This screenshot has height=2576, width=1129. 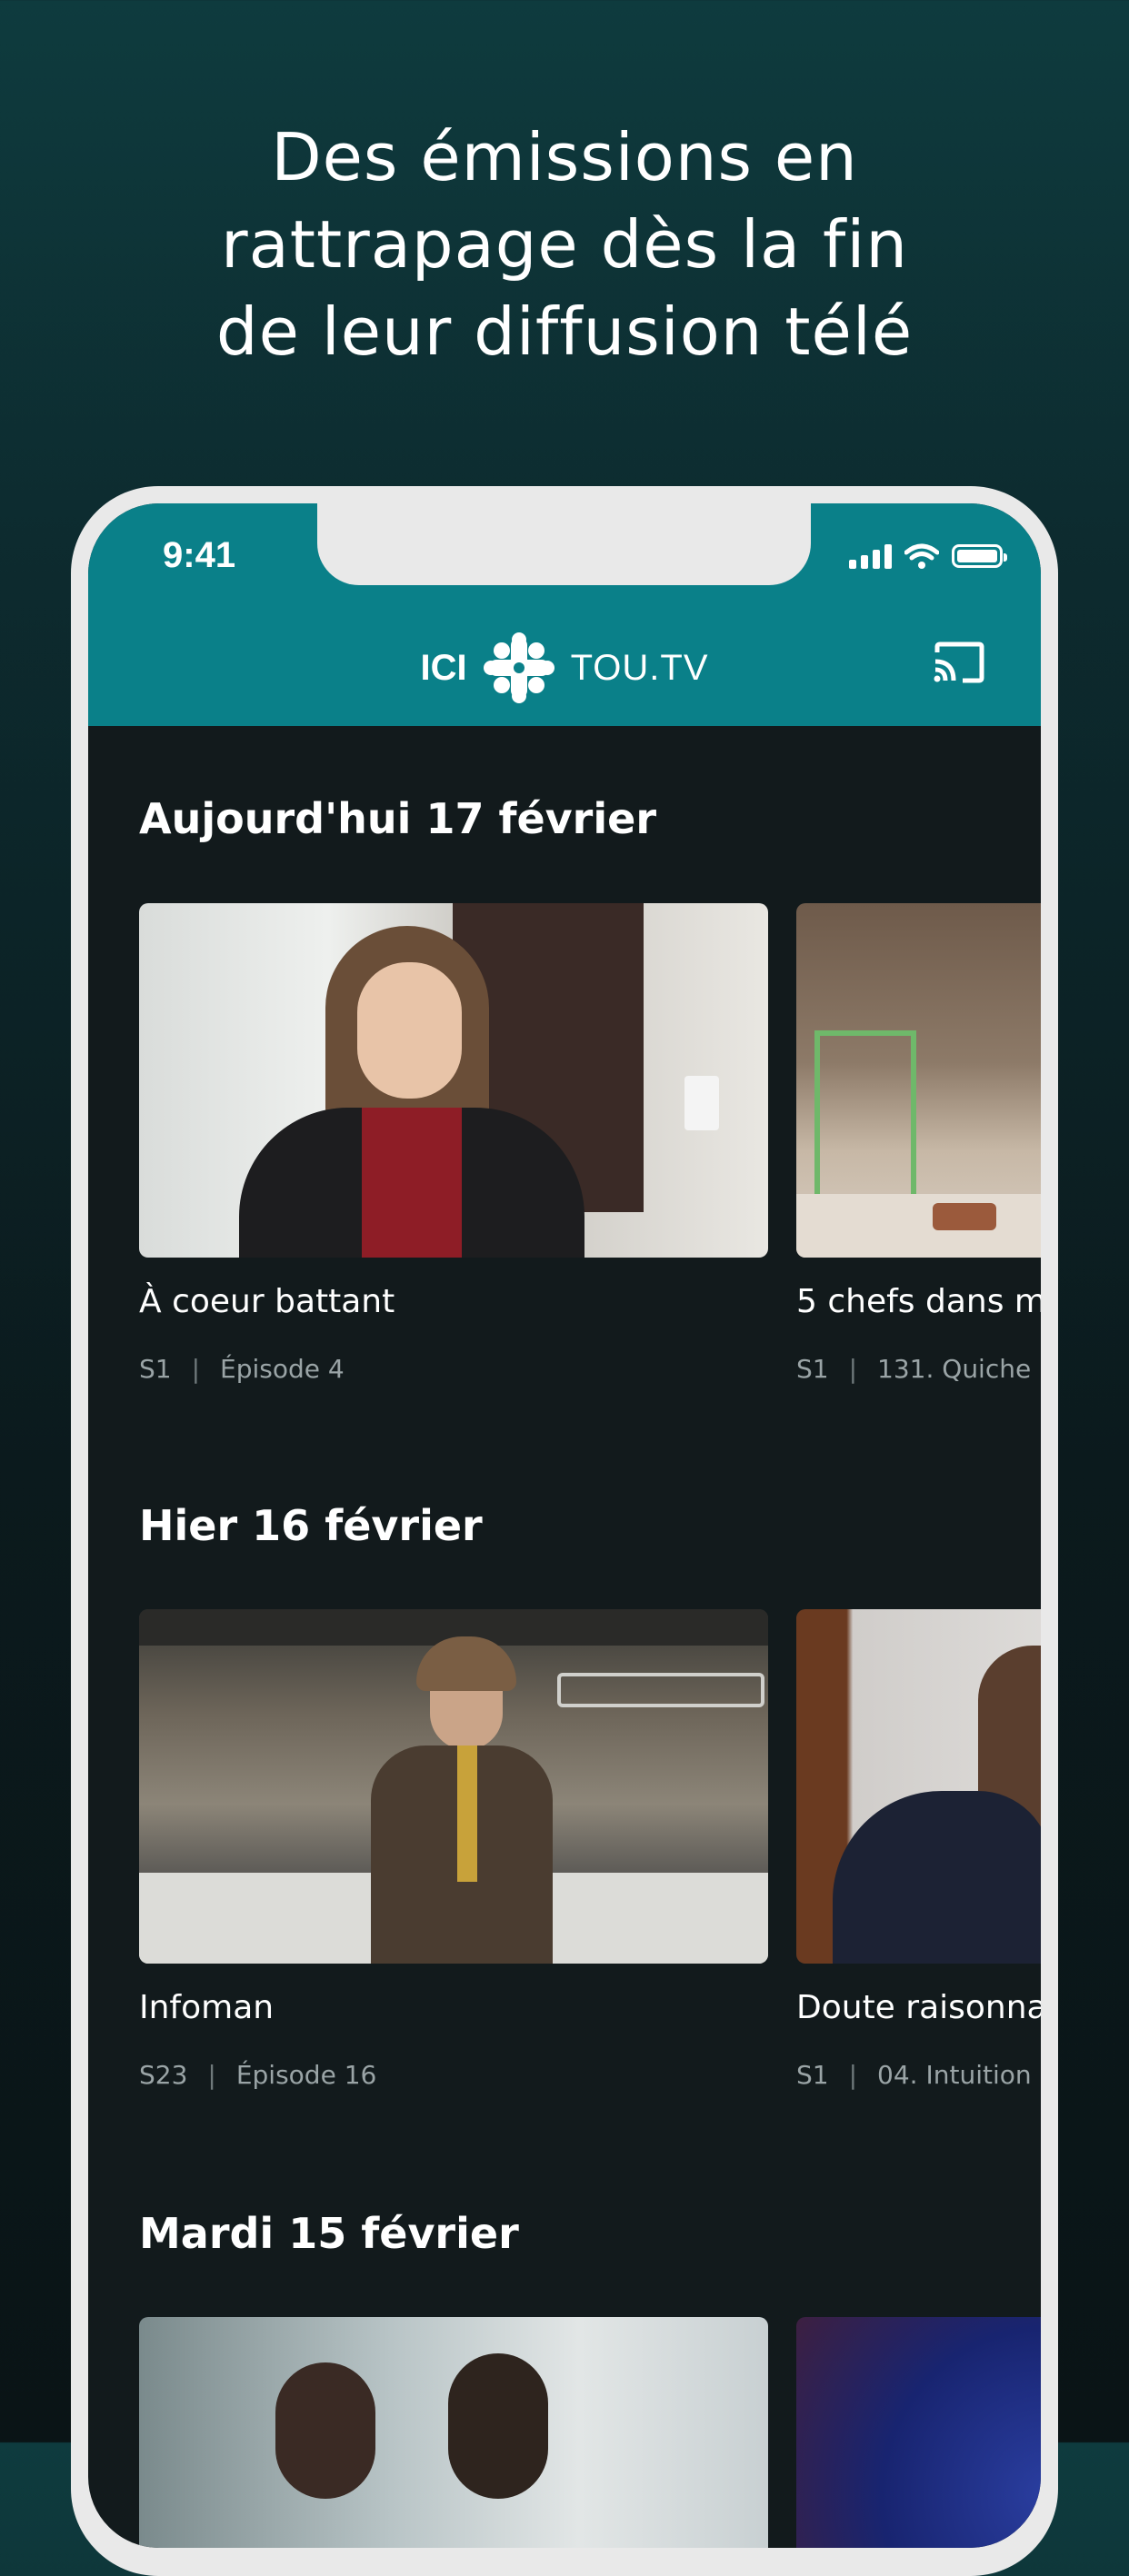 What do you see at coordinates (564, 157) in the screenshot?
I see `headline-line-1: Des émissions en` at bounding box center [564, 157].